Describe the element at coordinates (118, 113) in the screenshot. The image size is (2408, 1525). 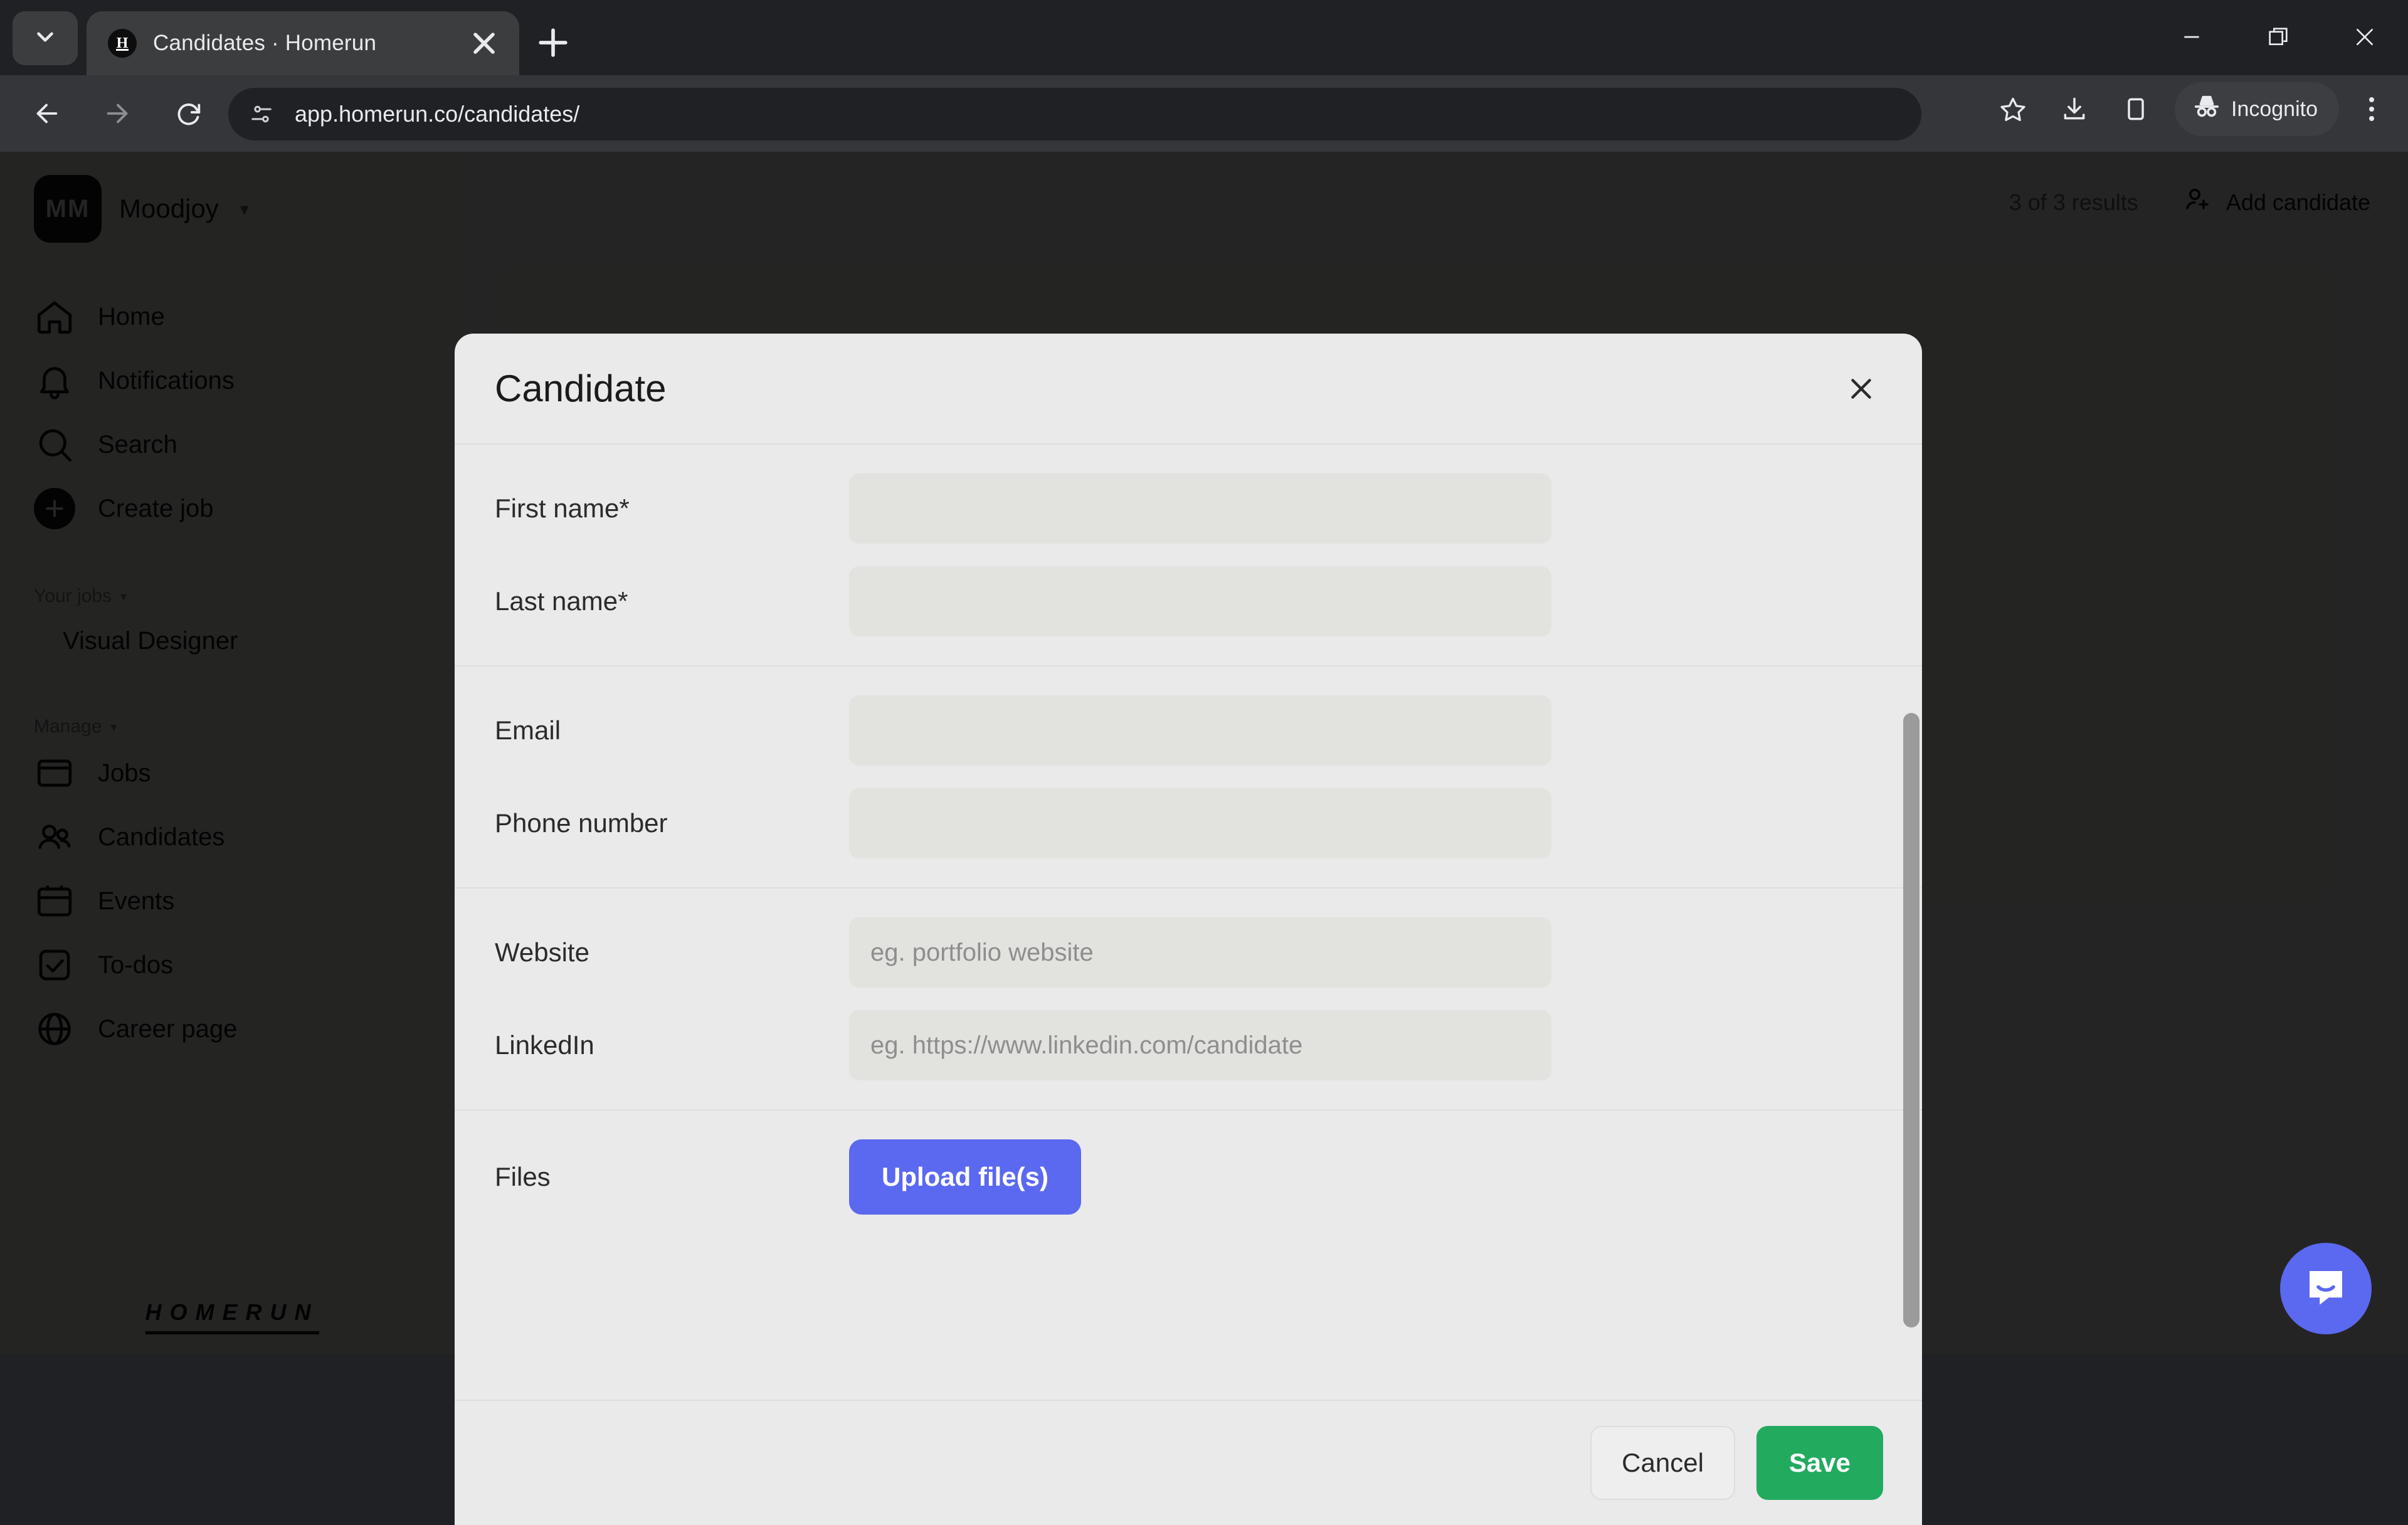
I see `forward-arrow-icon` at that location.